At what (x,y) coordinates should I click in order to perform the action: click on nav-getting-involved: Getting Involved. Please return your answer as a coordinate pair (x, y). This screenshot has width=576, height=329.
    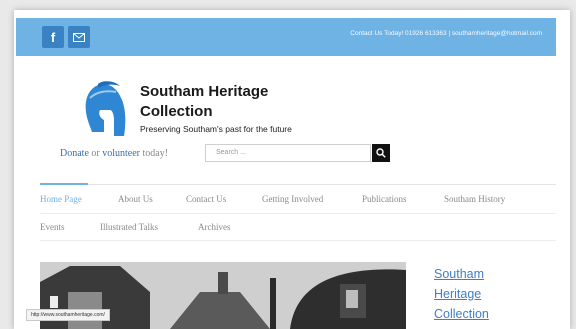
    Looking at the image, I should click on (292, 199).